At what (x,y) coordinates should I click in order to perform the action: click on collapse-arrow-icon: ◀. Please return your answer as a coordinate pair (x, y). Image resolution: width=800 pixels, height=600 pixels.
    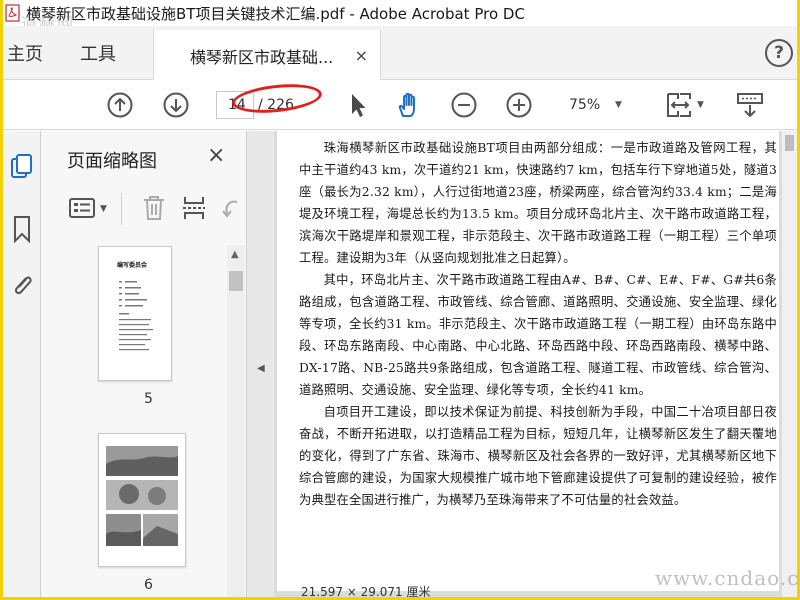
    Looking at the image, I should click on (261, 368).